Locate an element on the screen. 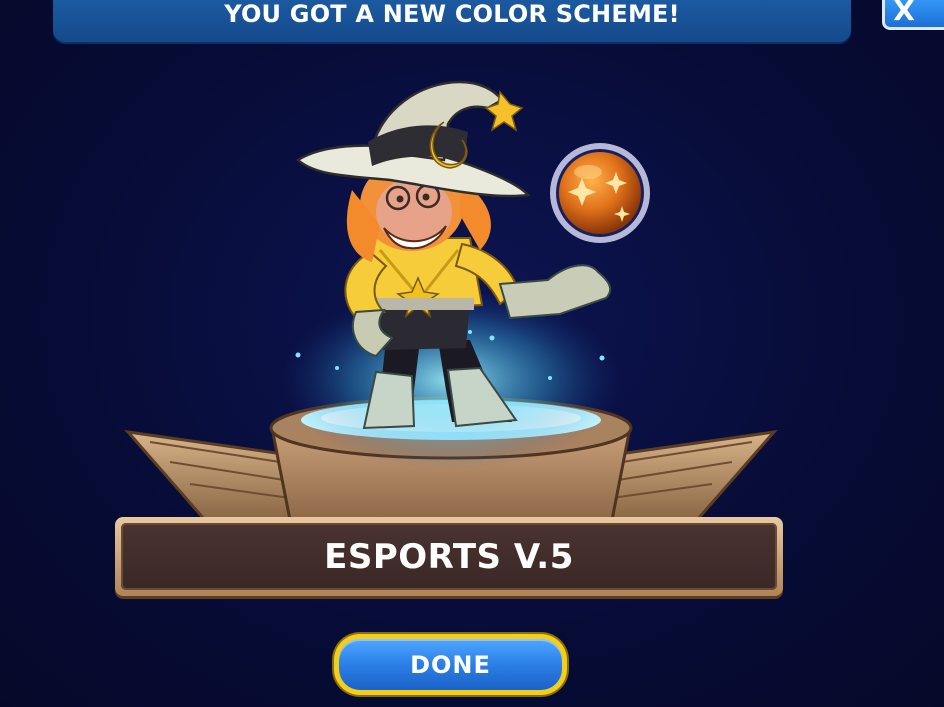 This screenshot has width=944, height=707. nameplate-inner: ESPORTS V.5 is located at coordinates (449, 556).